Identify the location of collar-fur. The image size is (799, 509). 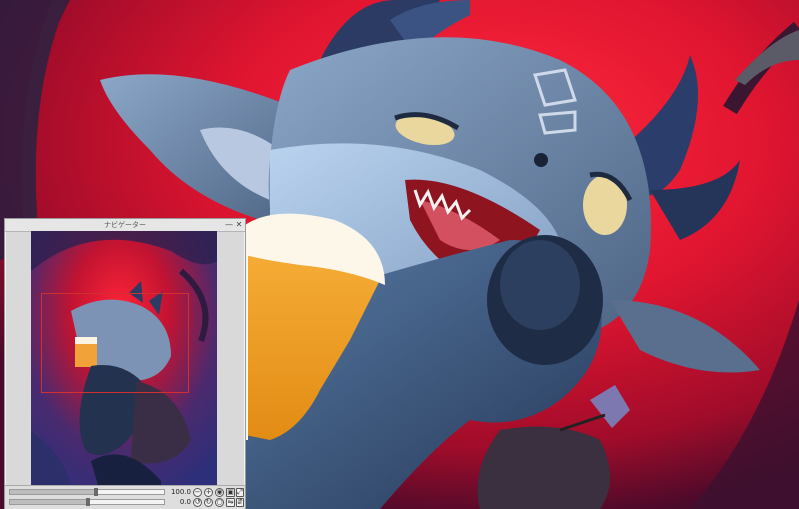
(543, 467).